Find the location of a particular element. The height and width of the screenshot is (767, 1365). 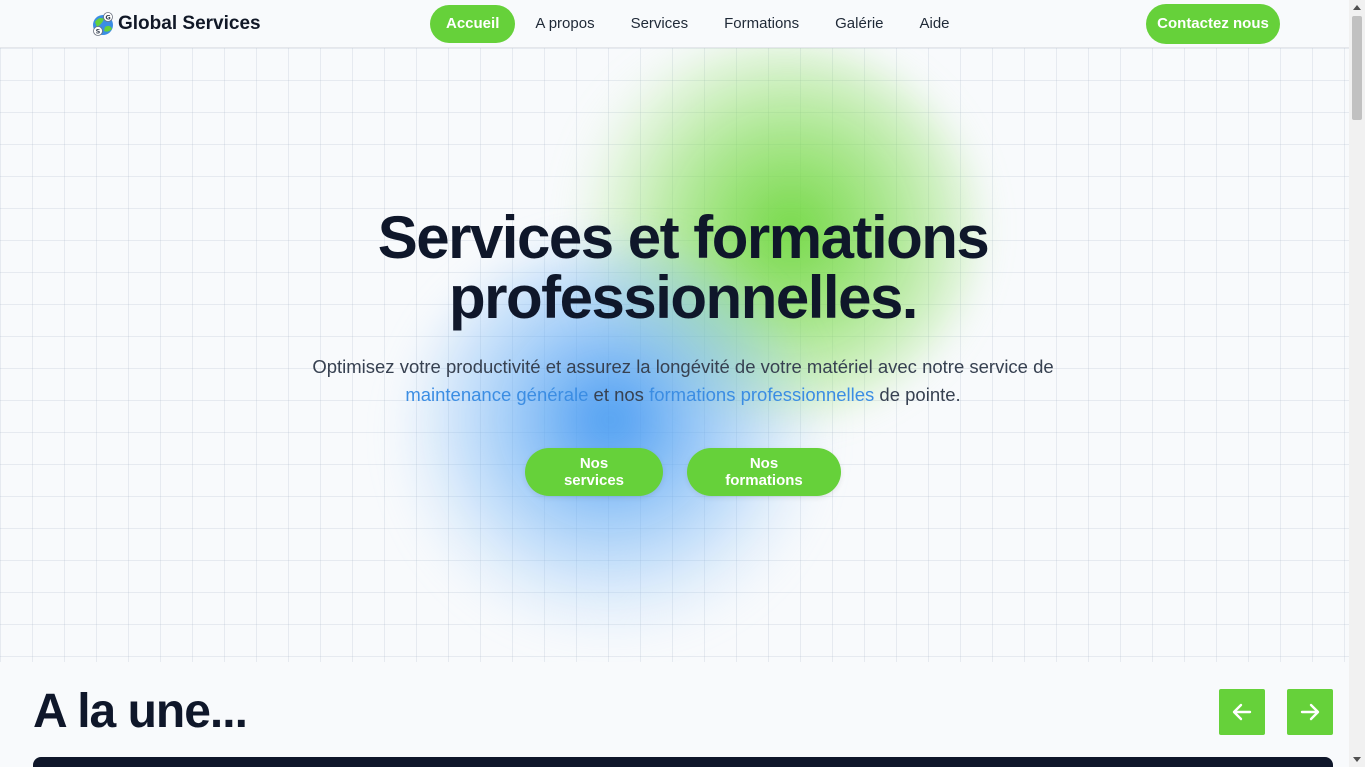

nav-item-services: Services is located at coordinates (660, 24).